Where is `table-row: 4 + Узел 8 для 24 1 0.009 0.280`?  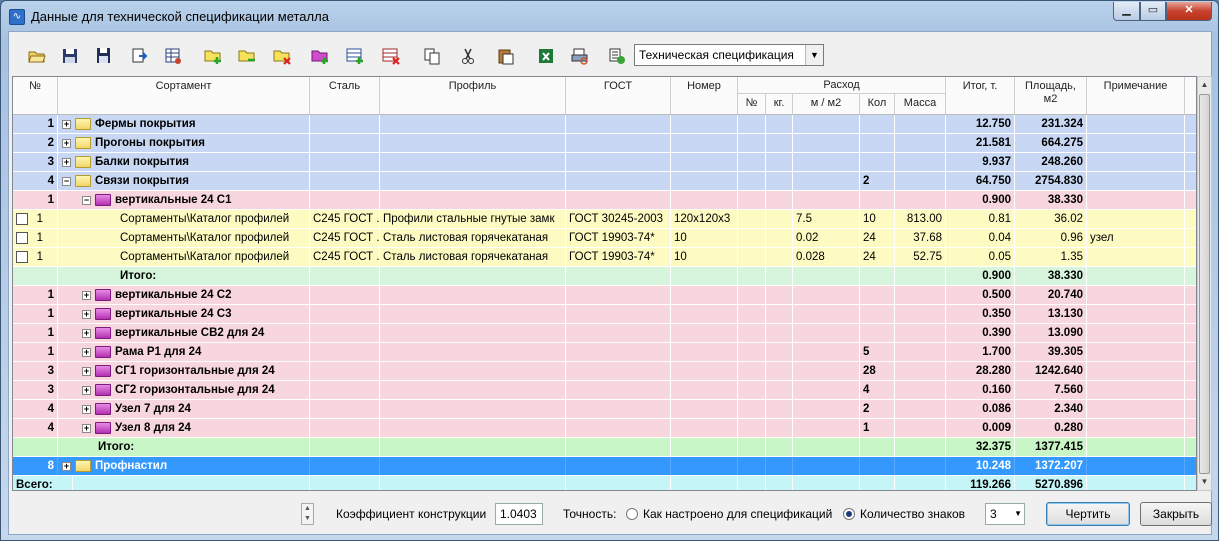
table-row: 4 + Узел 8 для 24 1 0.009 0.280 is located at coordinates (604, 428).